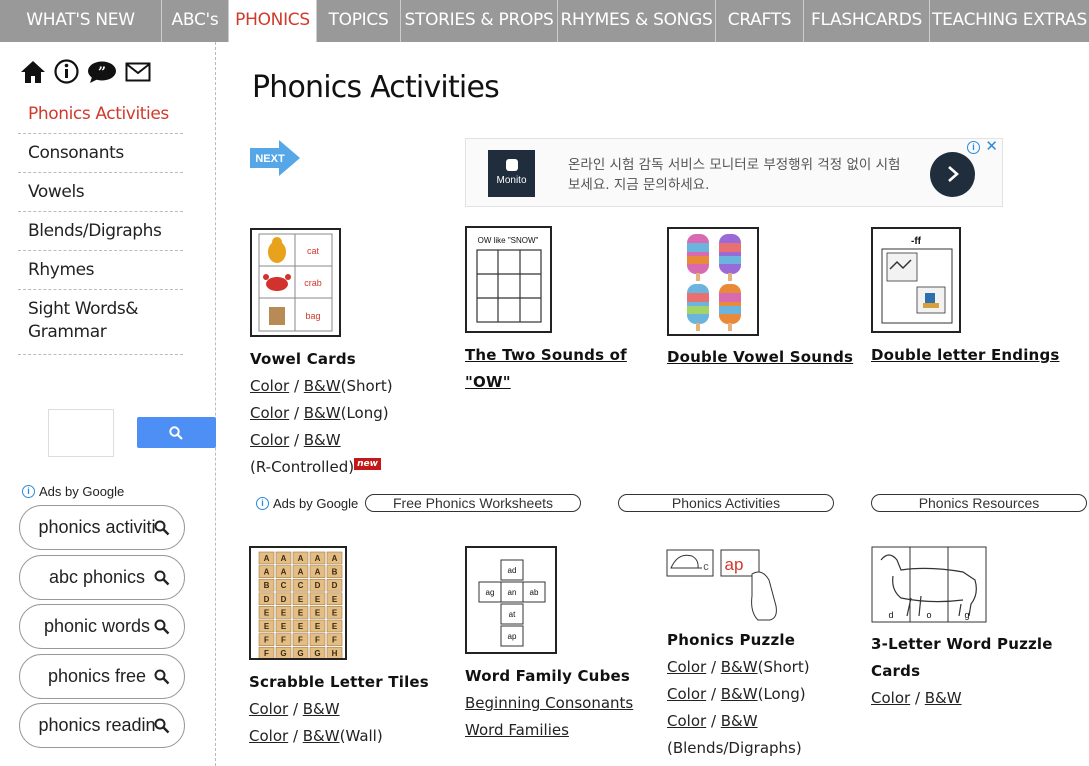 Image resolution: width=1089 pixels, height=766 pixels. What do you see at coordinates (100, 322) in the screenshot?
I see `sidebar-item-sight-words-grammar: Sight Words& Grammar` at bounding box center [100, 322].